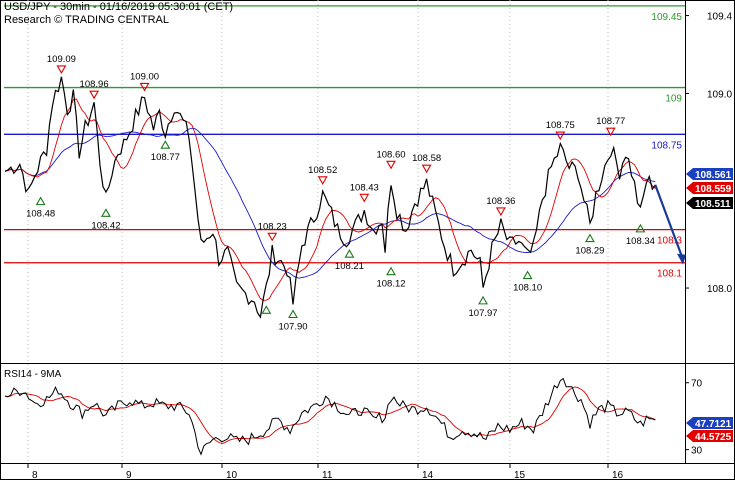 Image resolution: width=735 pixels, height=480 pixels. I want to click on rsi-tick-label: 70, so click(697, 384).